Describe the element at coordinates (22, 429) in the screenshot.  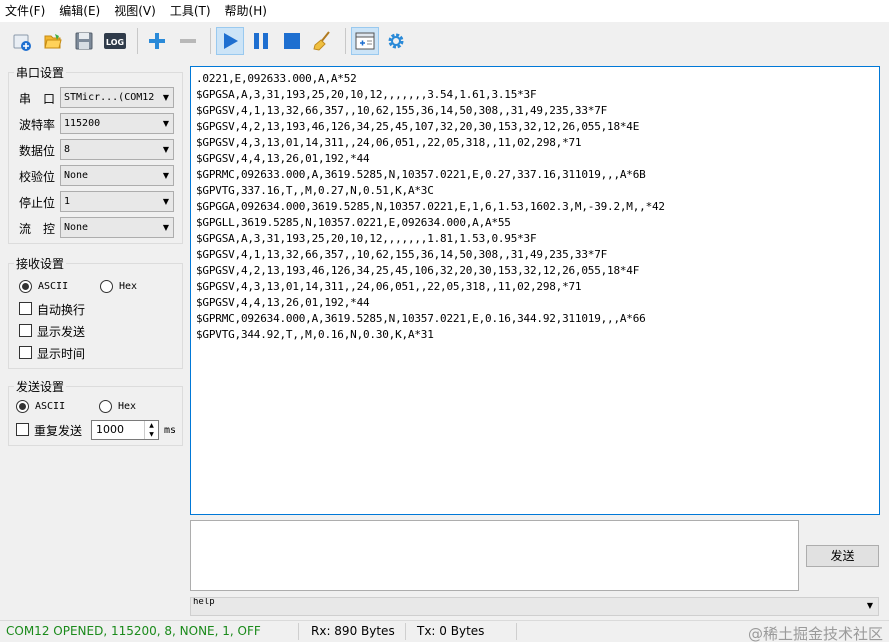
I see `repeat-send-checkbox` at that location.